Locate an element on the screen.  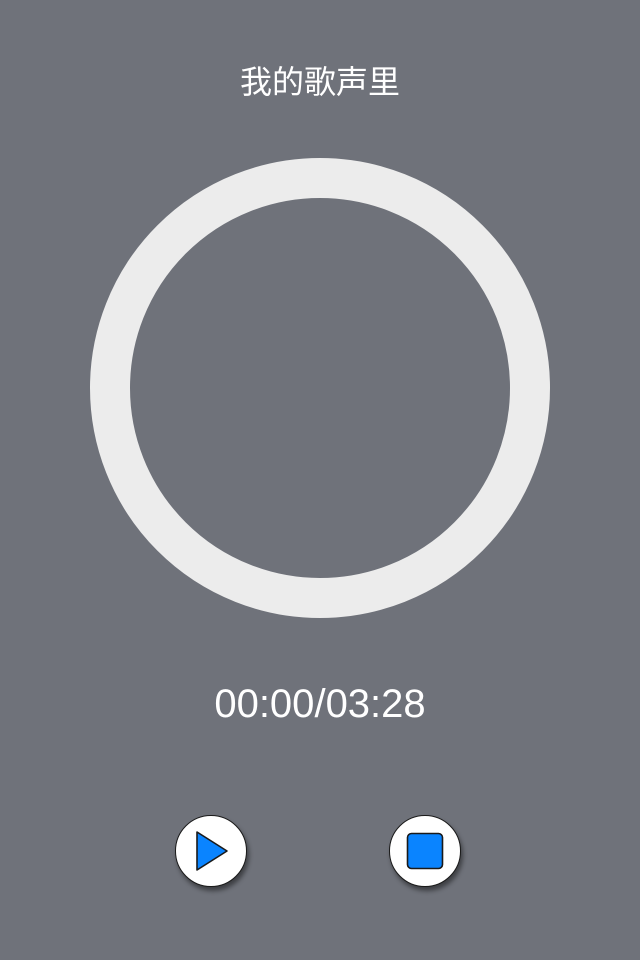
play-icon is located at coordinates (212, 851).